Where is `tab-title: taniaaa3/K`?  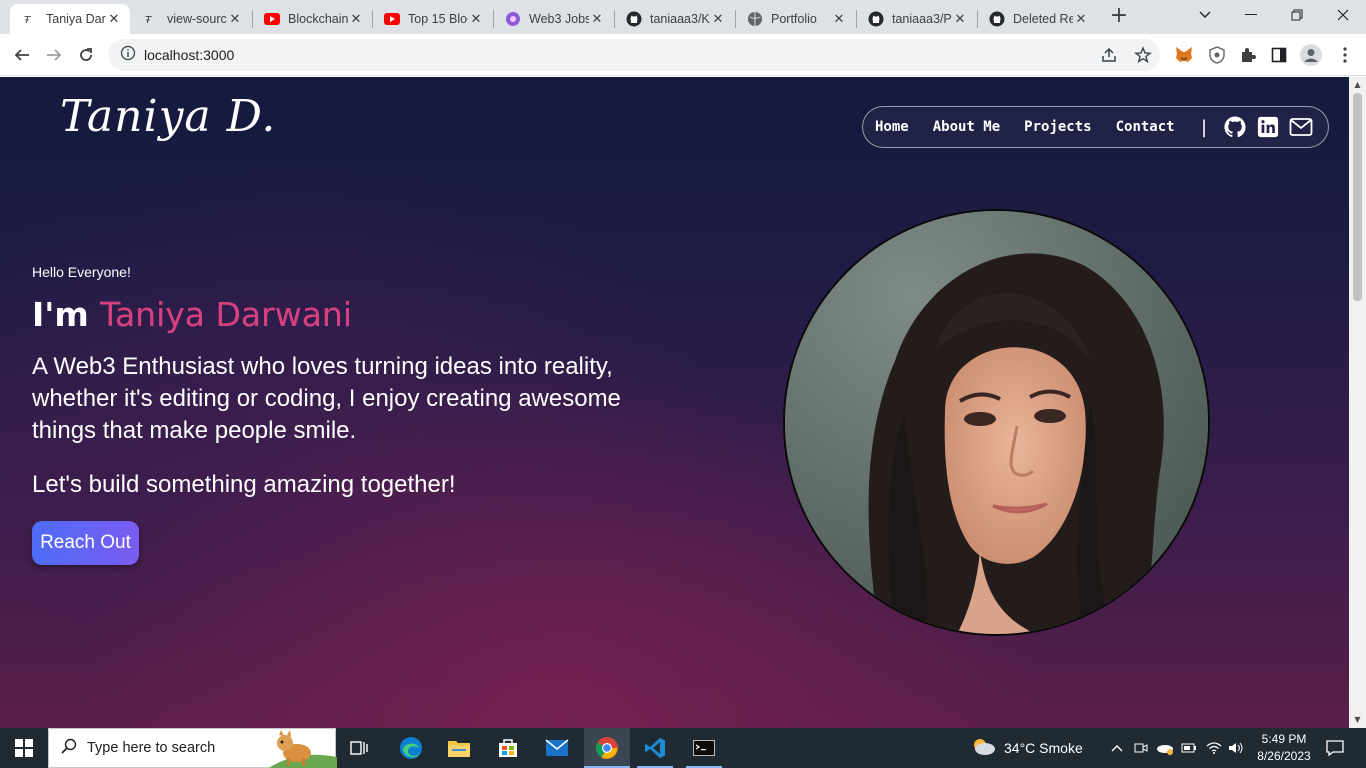 tab-title: taniaaa3/K is located at coordinates (680, 19).